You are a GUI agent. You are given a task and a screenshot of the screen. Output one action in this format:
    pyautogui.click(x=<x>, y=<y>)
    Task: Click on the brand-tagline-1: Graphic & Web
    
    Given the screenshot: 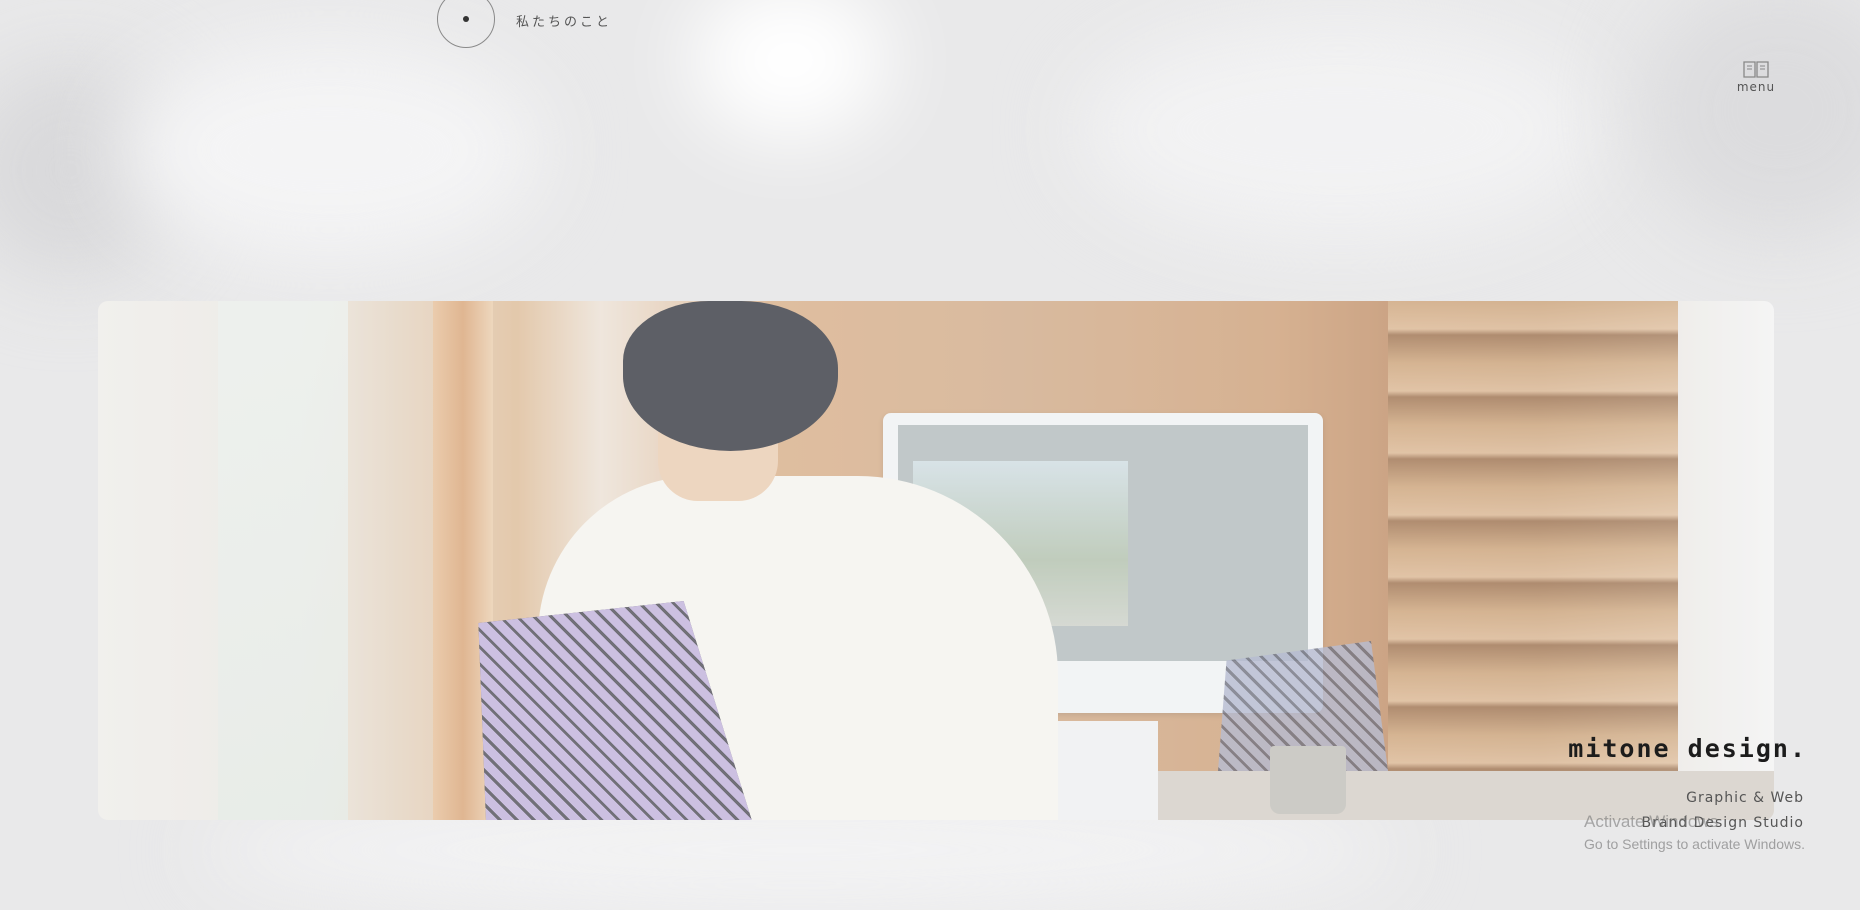 What is the action you would take?
    pyautogui.click(x=1745, y=798)
    